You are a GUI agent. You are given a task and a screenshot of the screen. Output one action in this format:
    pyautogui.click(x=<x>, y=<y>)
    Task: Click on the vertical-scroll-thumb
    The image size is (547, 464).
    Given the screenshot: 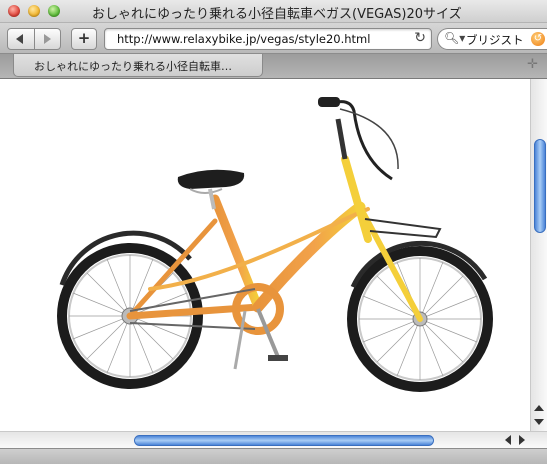 What is the action you would take?
    pyautogui.click(x=540, y=186)
    